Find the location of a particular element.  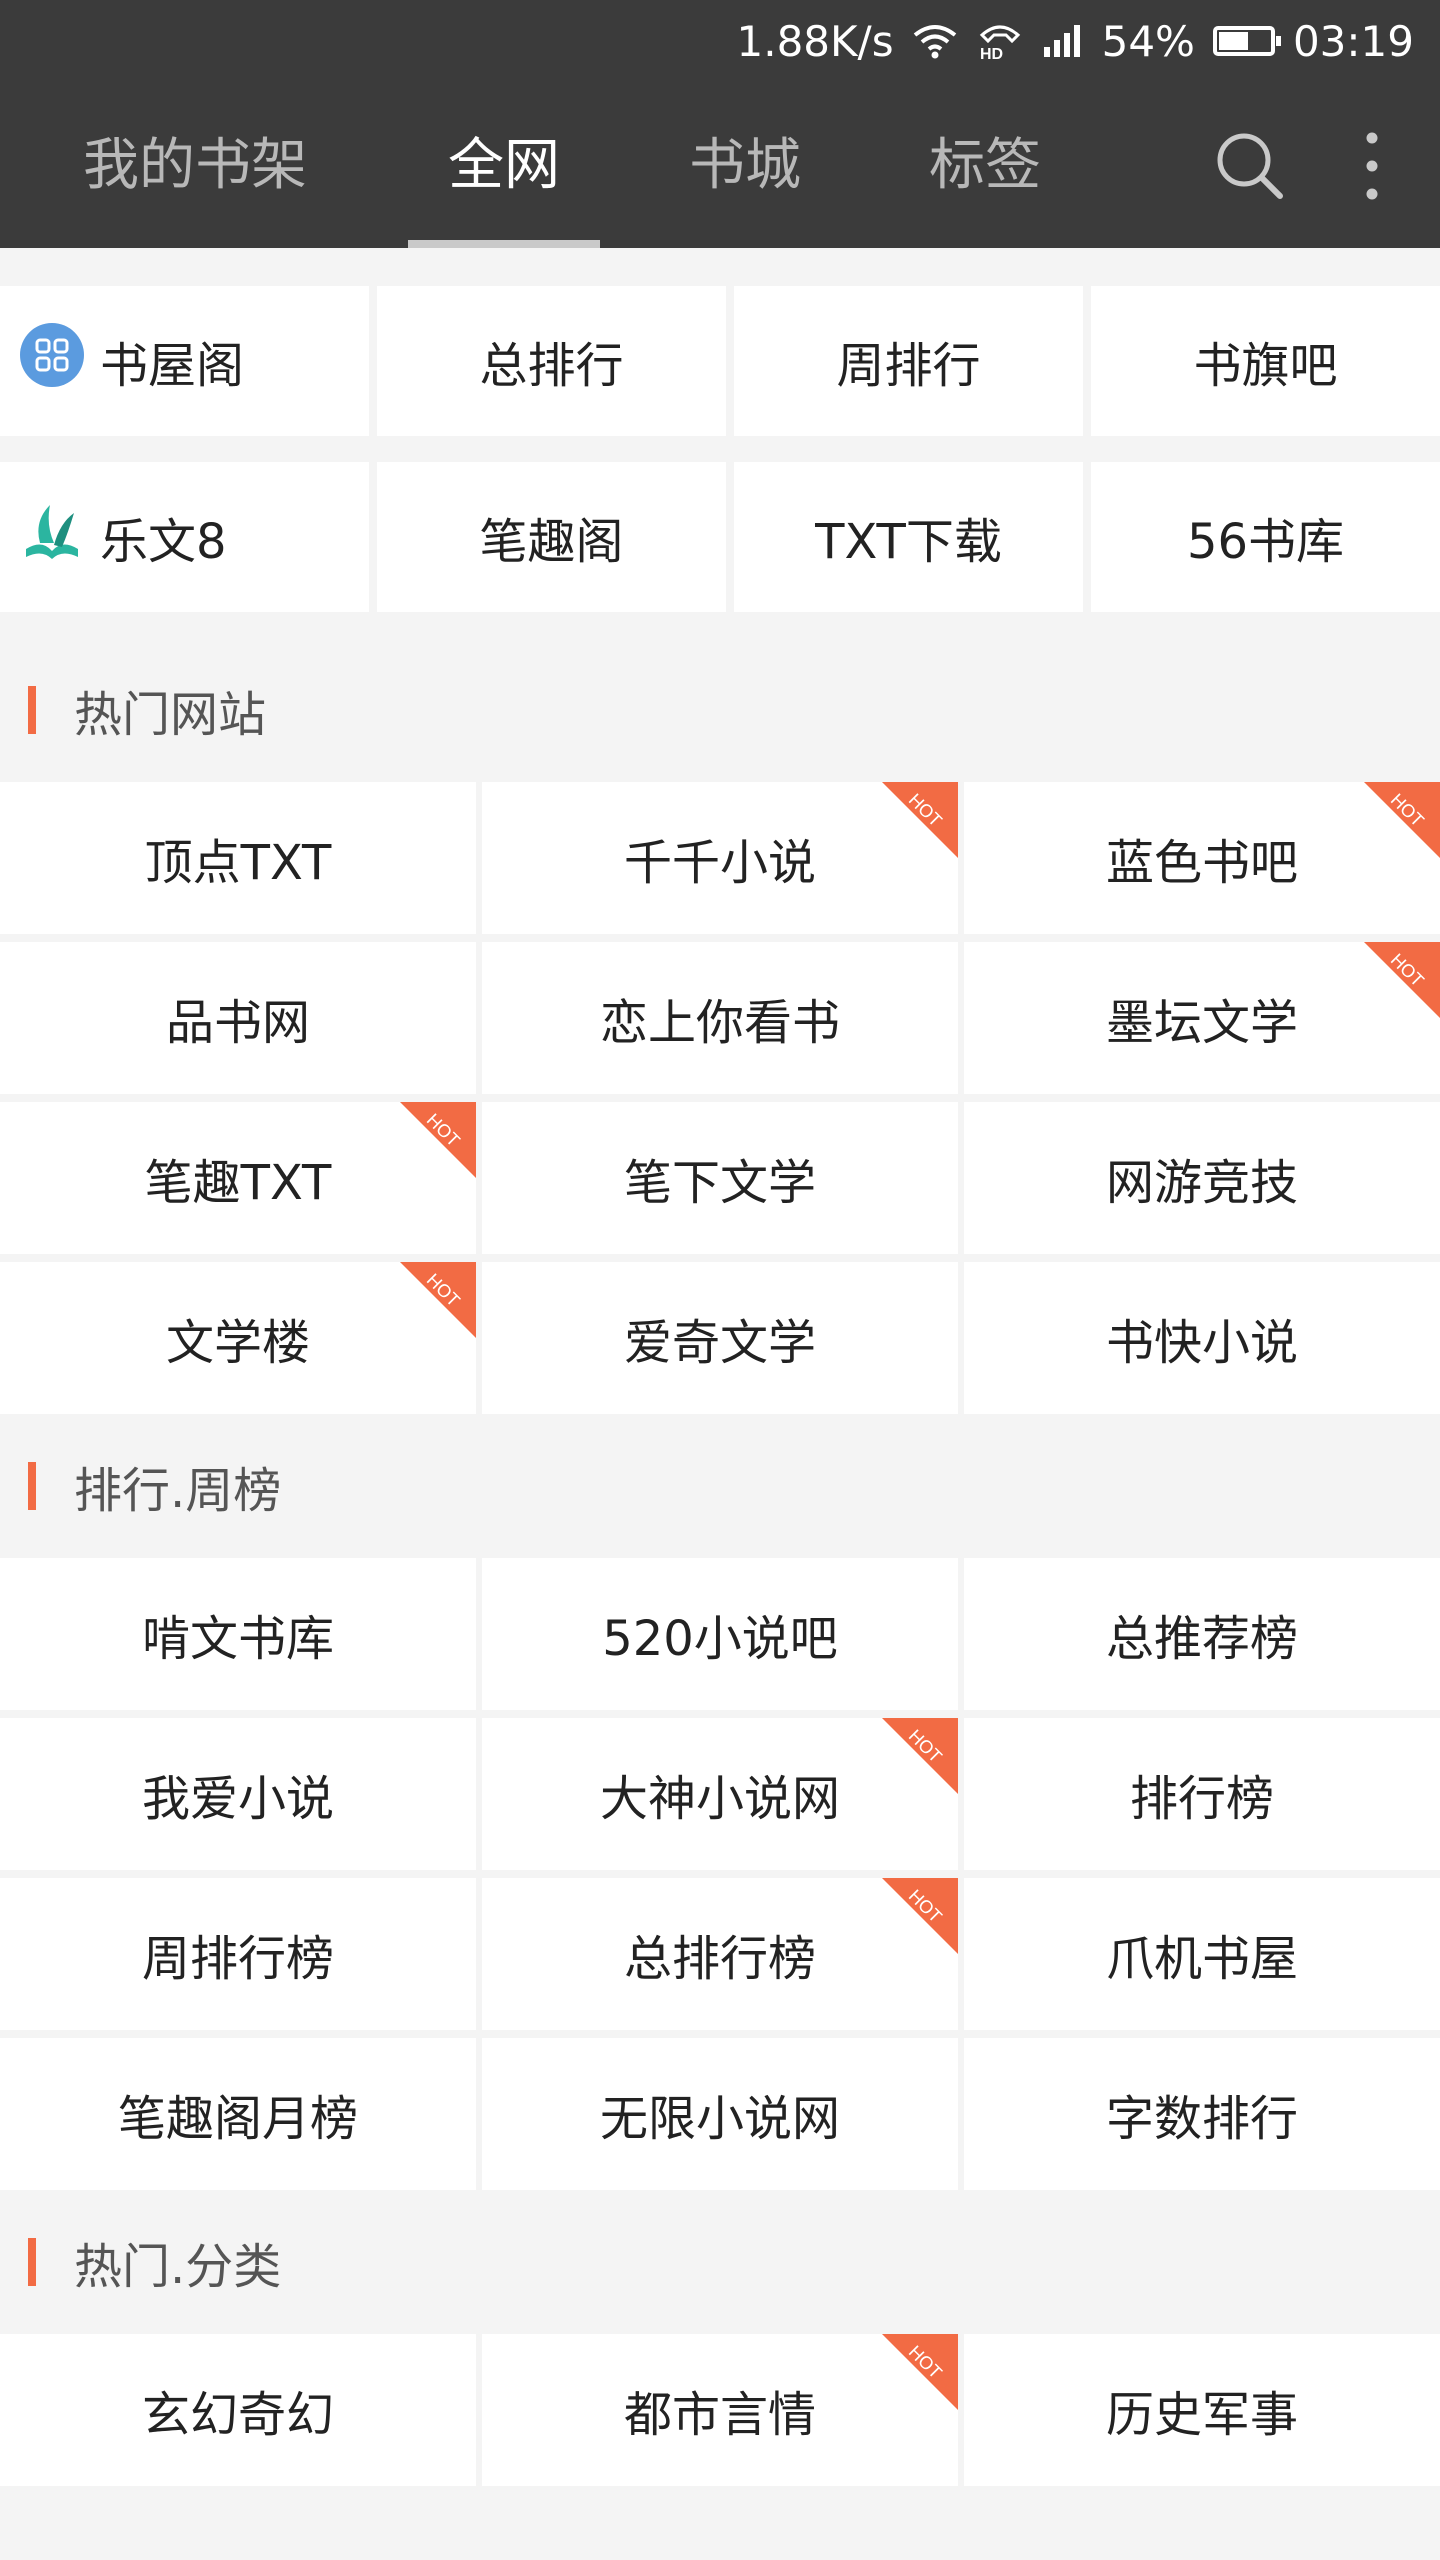

battery-icon is located at coordinates (1246, 41).